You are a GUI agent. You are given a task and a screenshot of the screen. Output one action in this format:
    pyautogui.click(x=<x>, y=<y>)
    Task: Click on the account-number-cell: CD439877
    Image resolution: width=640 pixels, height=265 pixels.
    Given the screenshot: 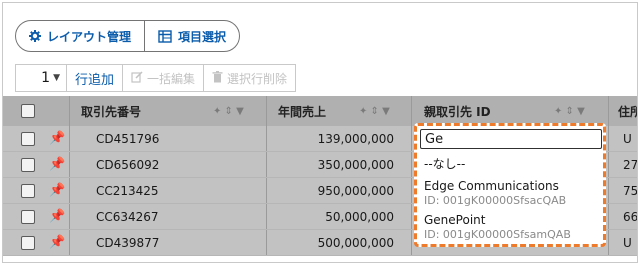 What is the action you would take?
    pyautogui.click(x=127, y=242)
    